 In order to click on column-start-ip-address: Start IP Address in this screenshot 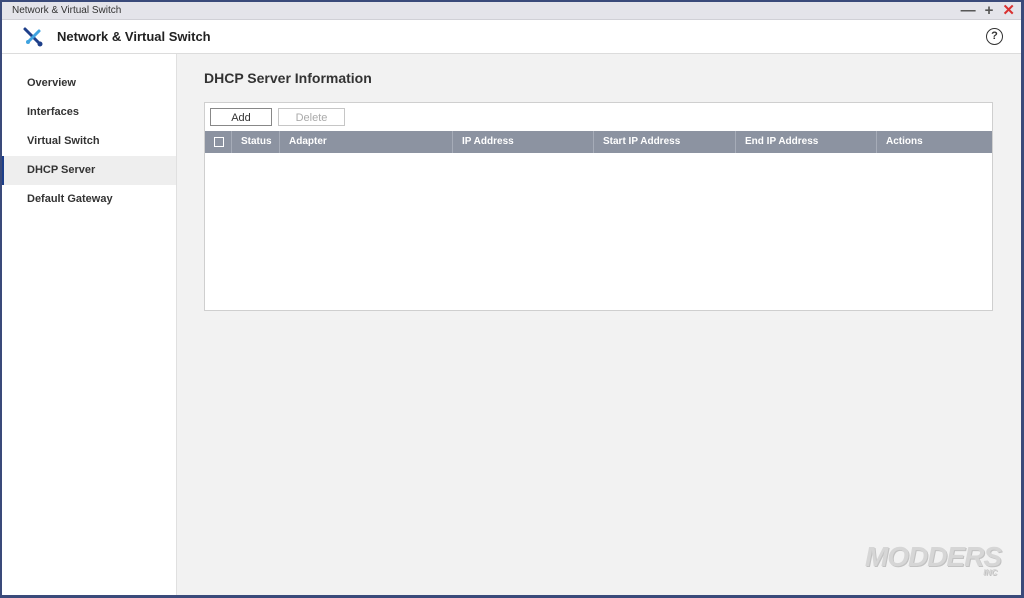, I will do `click(664, 142)`.